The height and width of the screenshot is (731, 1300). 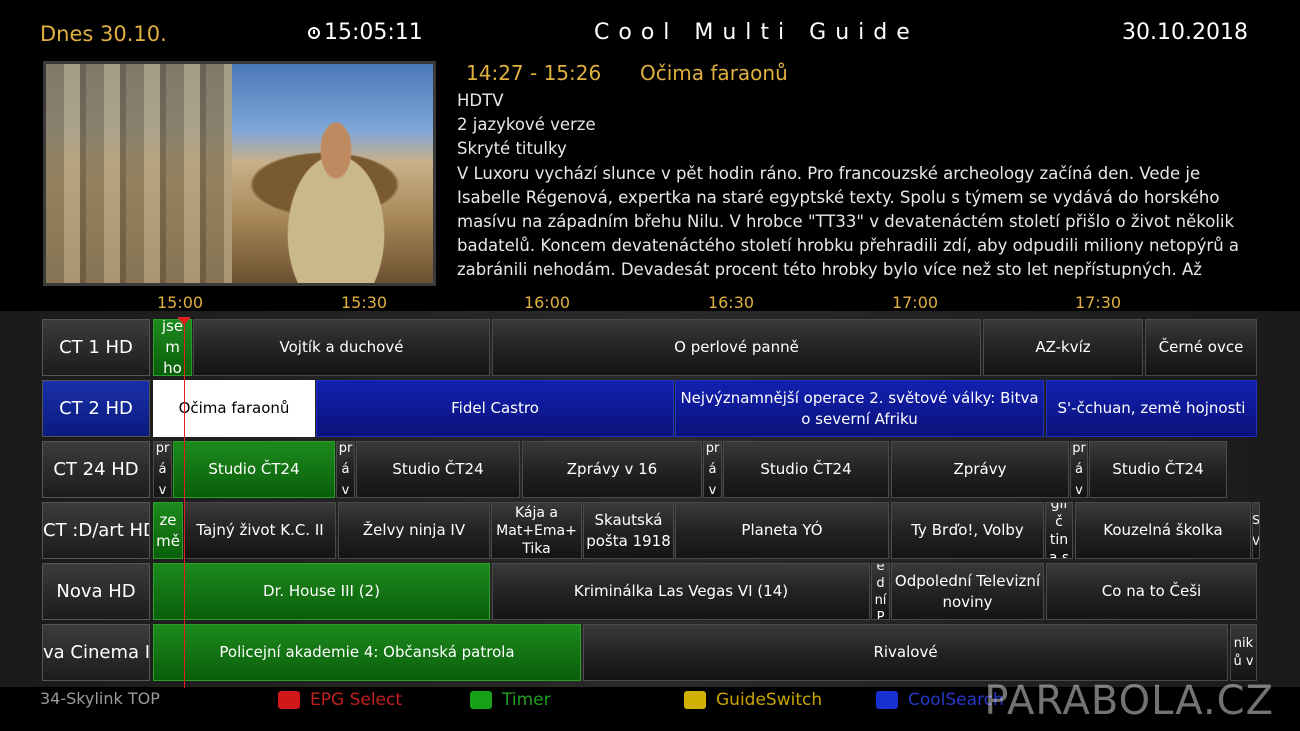 I want to click on timeline-tick: 16:00, so click(x=547, y=302).